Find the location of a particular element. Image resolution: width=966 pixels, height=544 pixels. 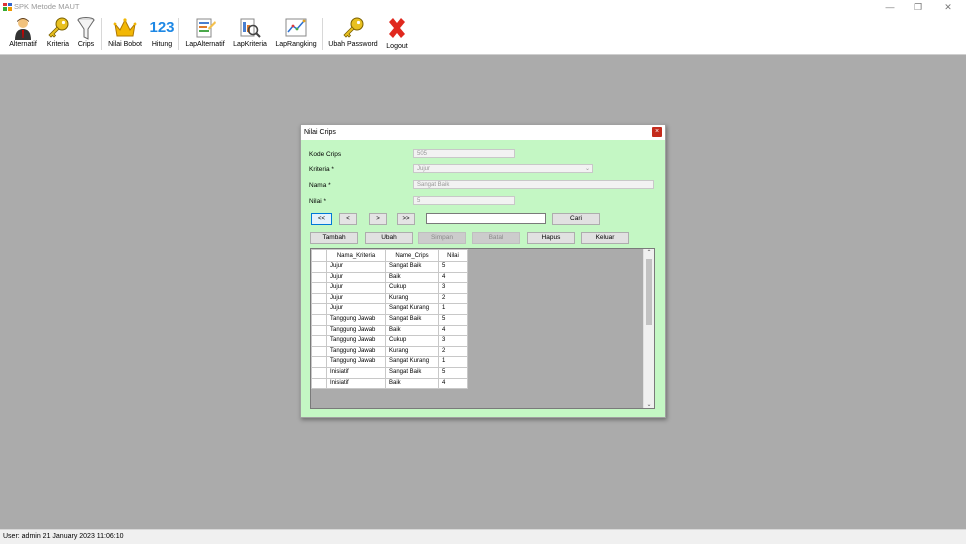

toolbar-nilai-bobot-button: Nilai Bobot is located at coordinates (125, 34).